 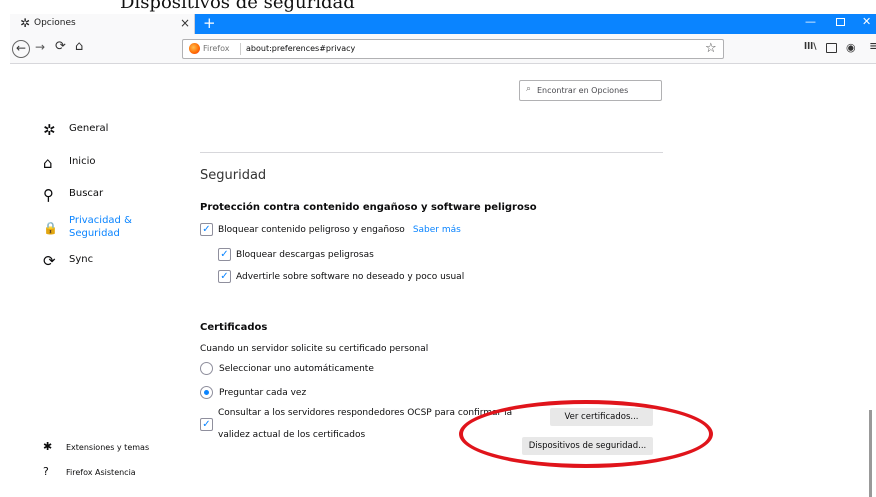 I want to click on sidebar-item-support: ? Firefox Asistencia, so click(x=89, y=472).